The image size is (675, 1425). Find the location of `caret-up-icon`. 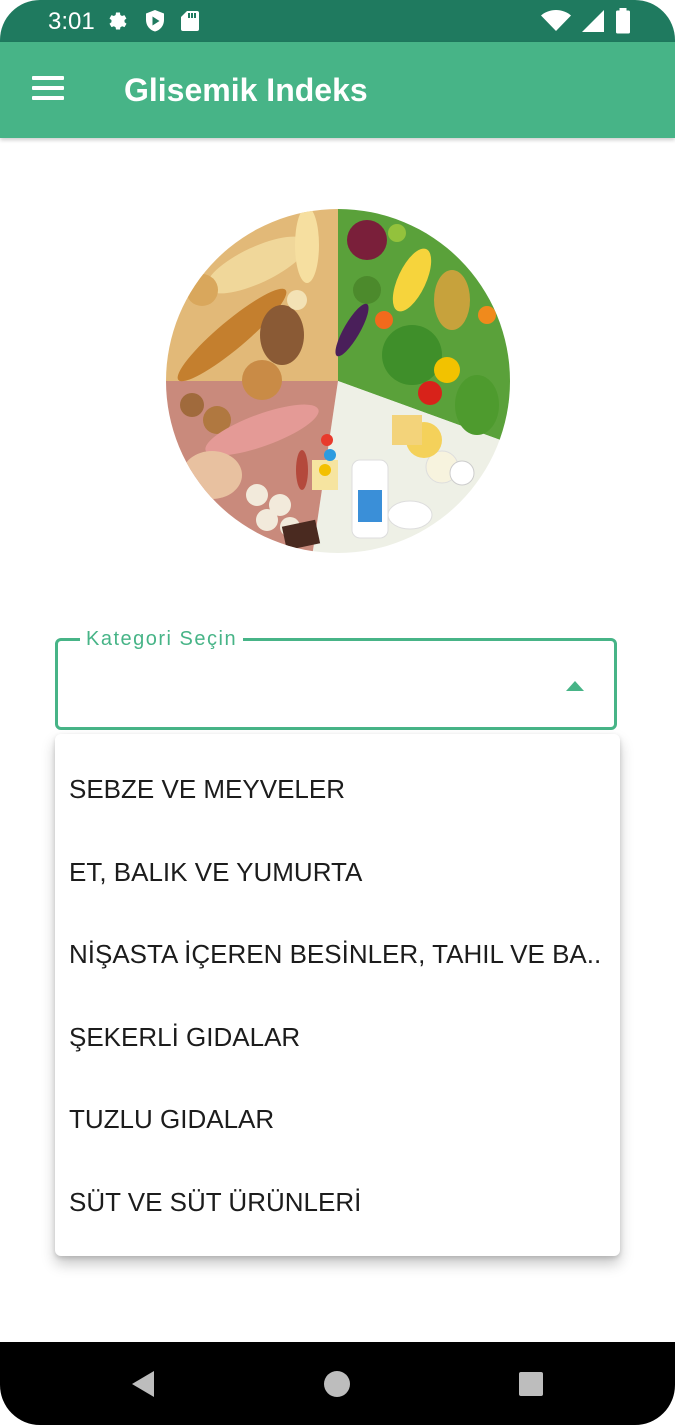

caret-up-icon is located at coordinates (575, 686).